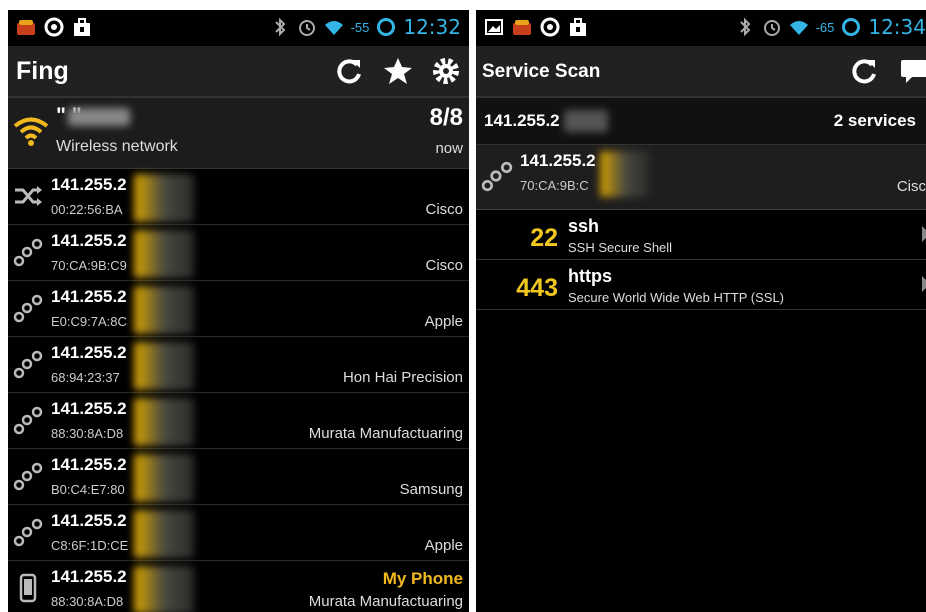 This screenshot has width=926, height=612. I want to click on host-mac: 70:CA:9B:C, so click(554, 185).